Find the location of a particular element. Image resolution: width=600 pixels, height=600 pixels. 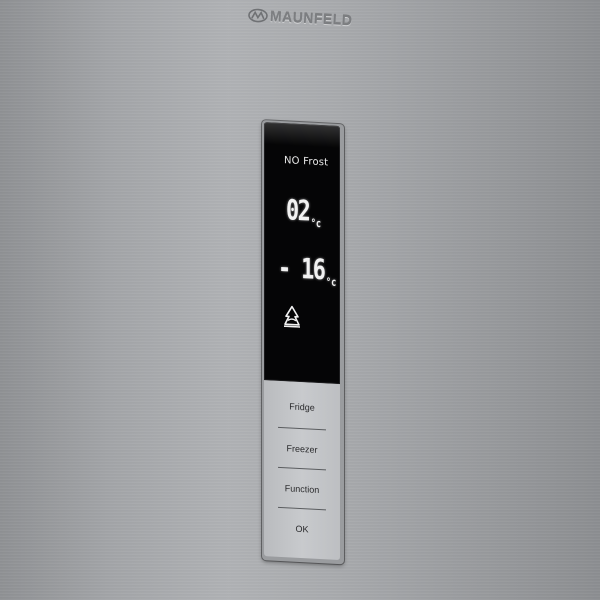

freezer-temperature-value: - 16 is located at coordinates (301, 268).